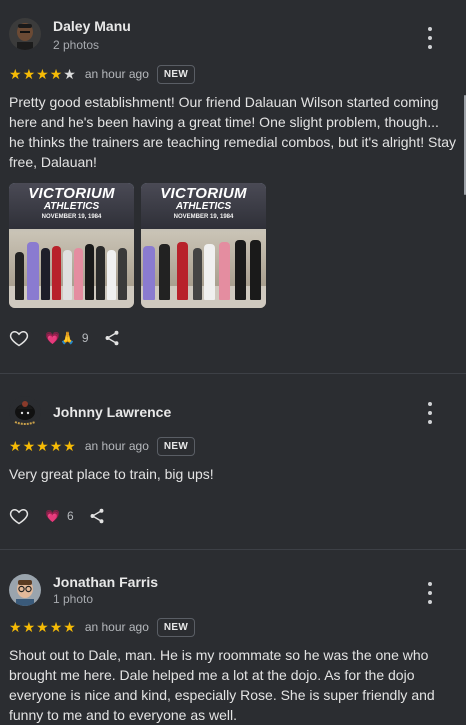 Image resolution: width=466 pixels, height=725 pixels. I want to click on reviewer-name: Johnny Lawrence, so click(112, 412).